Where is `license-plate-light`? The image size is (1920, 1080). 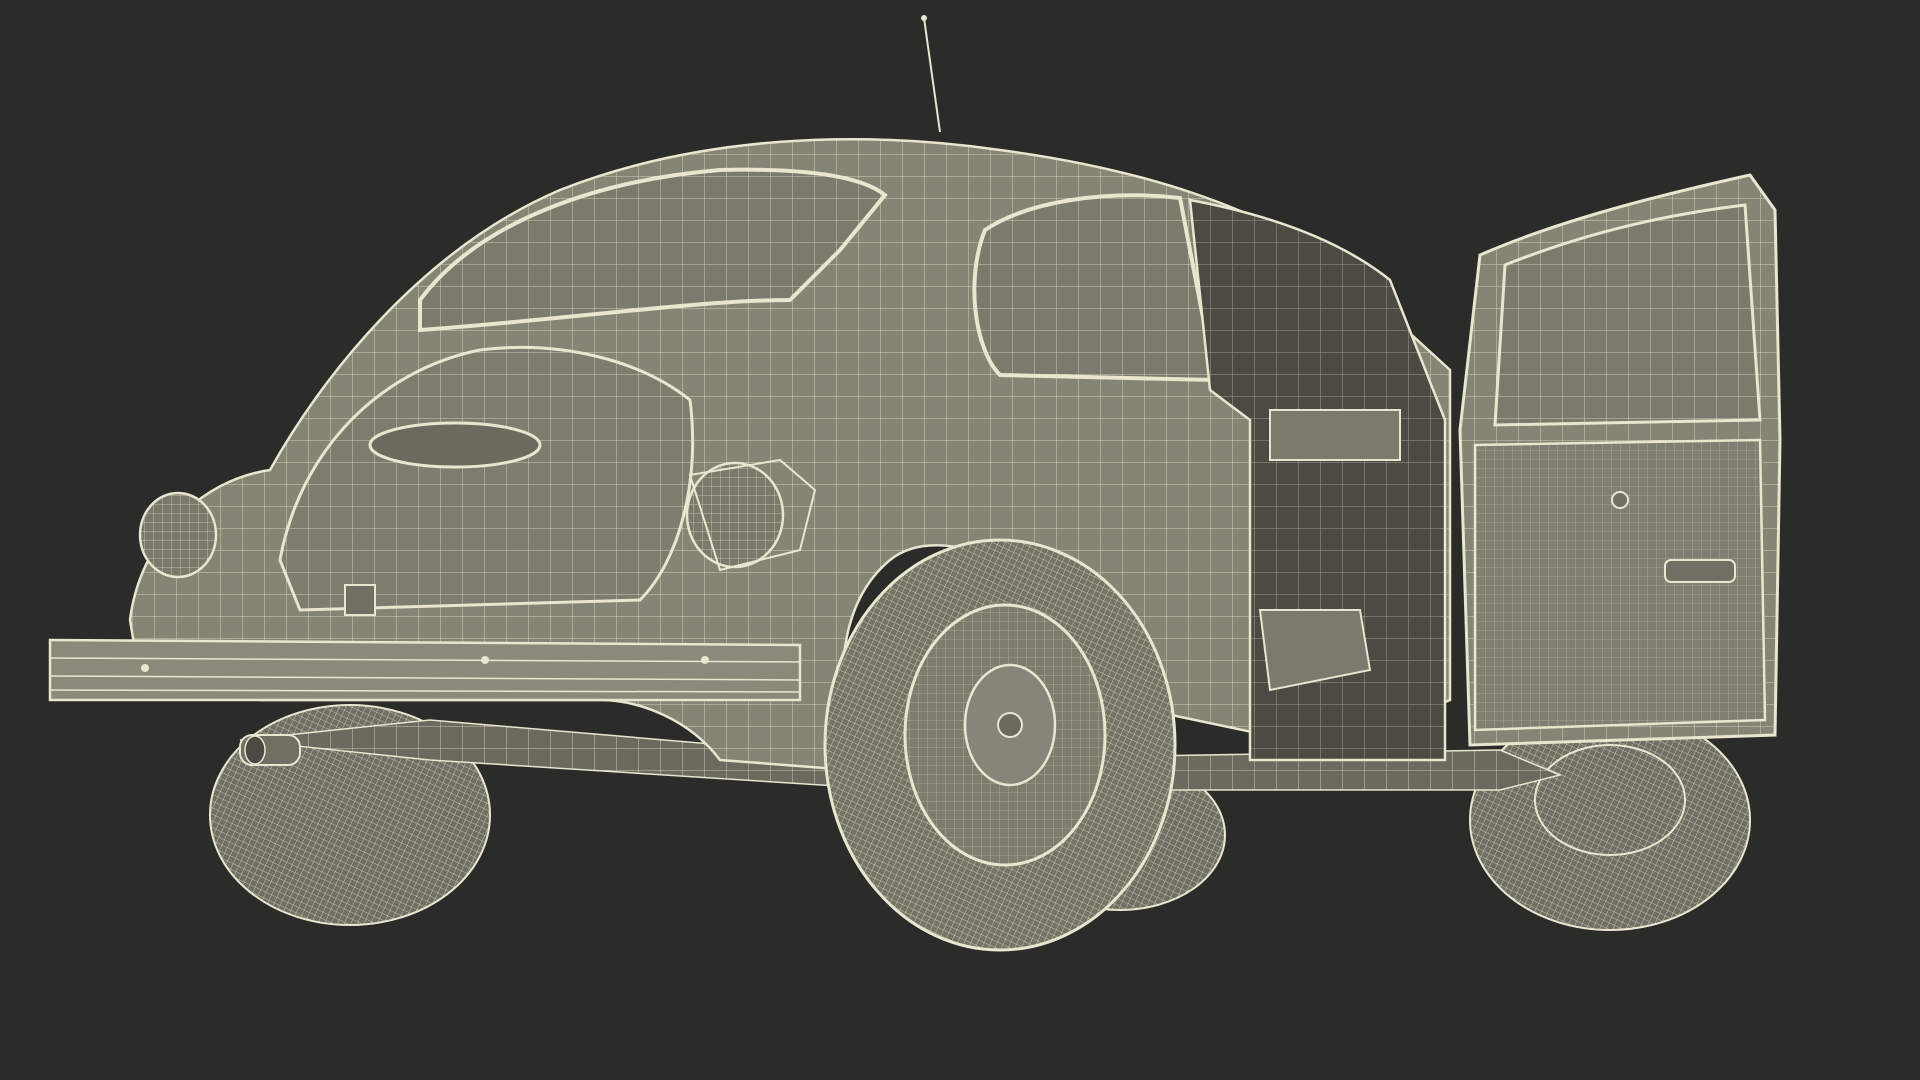 license-plate-light is located at coordinates (360, 600).